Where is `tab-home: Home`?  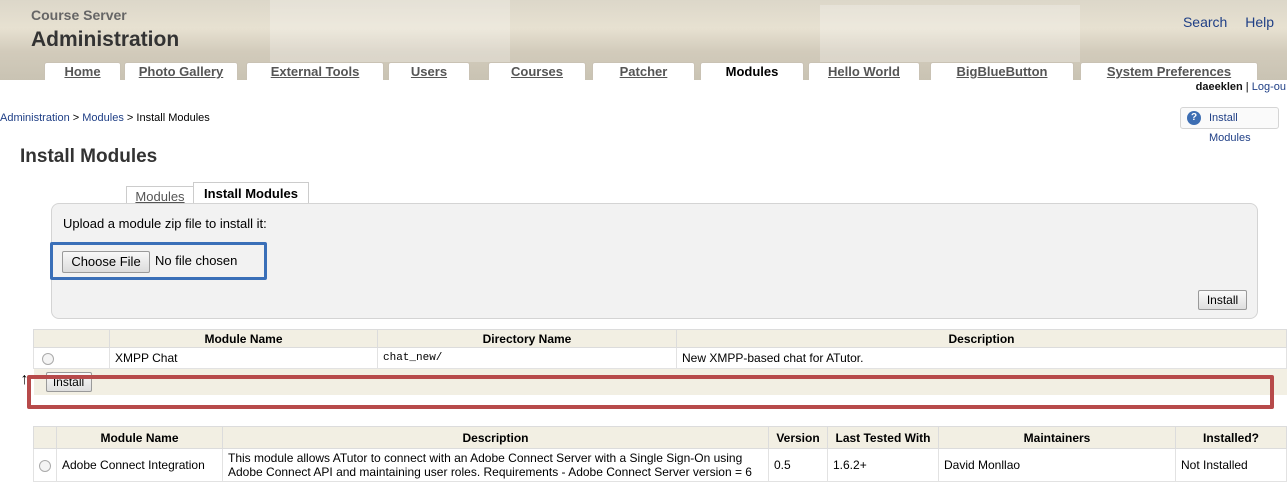 tab-home: Home is located at coordinates (82, 71).